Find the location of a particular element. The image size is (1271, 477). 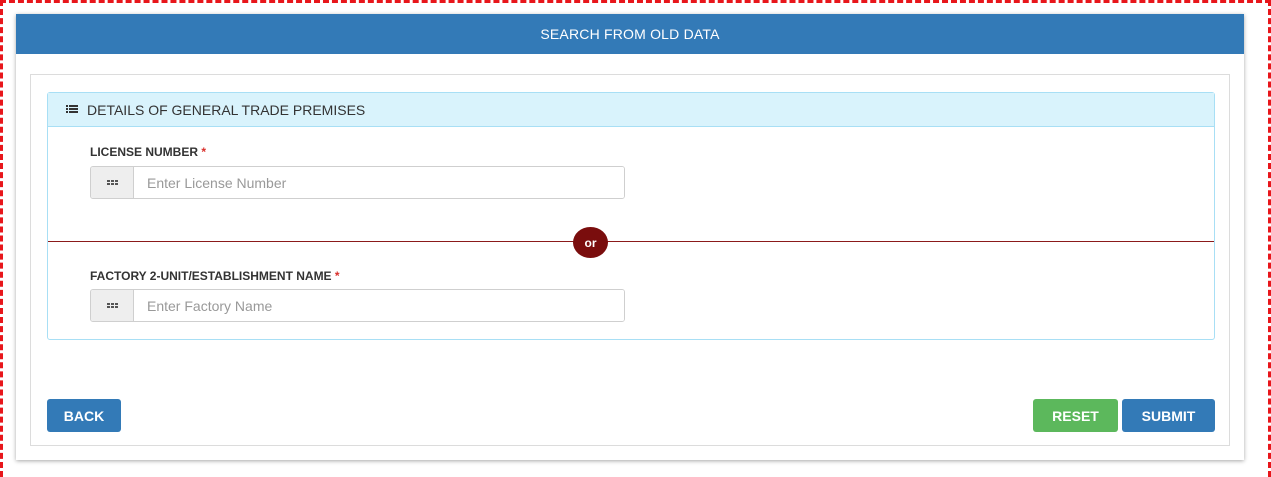

or-divider-line is located at coordinates (631, 241).